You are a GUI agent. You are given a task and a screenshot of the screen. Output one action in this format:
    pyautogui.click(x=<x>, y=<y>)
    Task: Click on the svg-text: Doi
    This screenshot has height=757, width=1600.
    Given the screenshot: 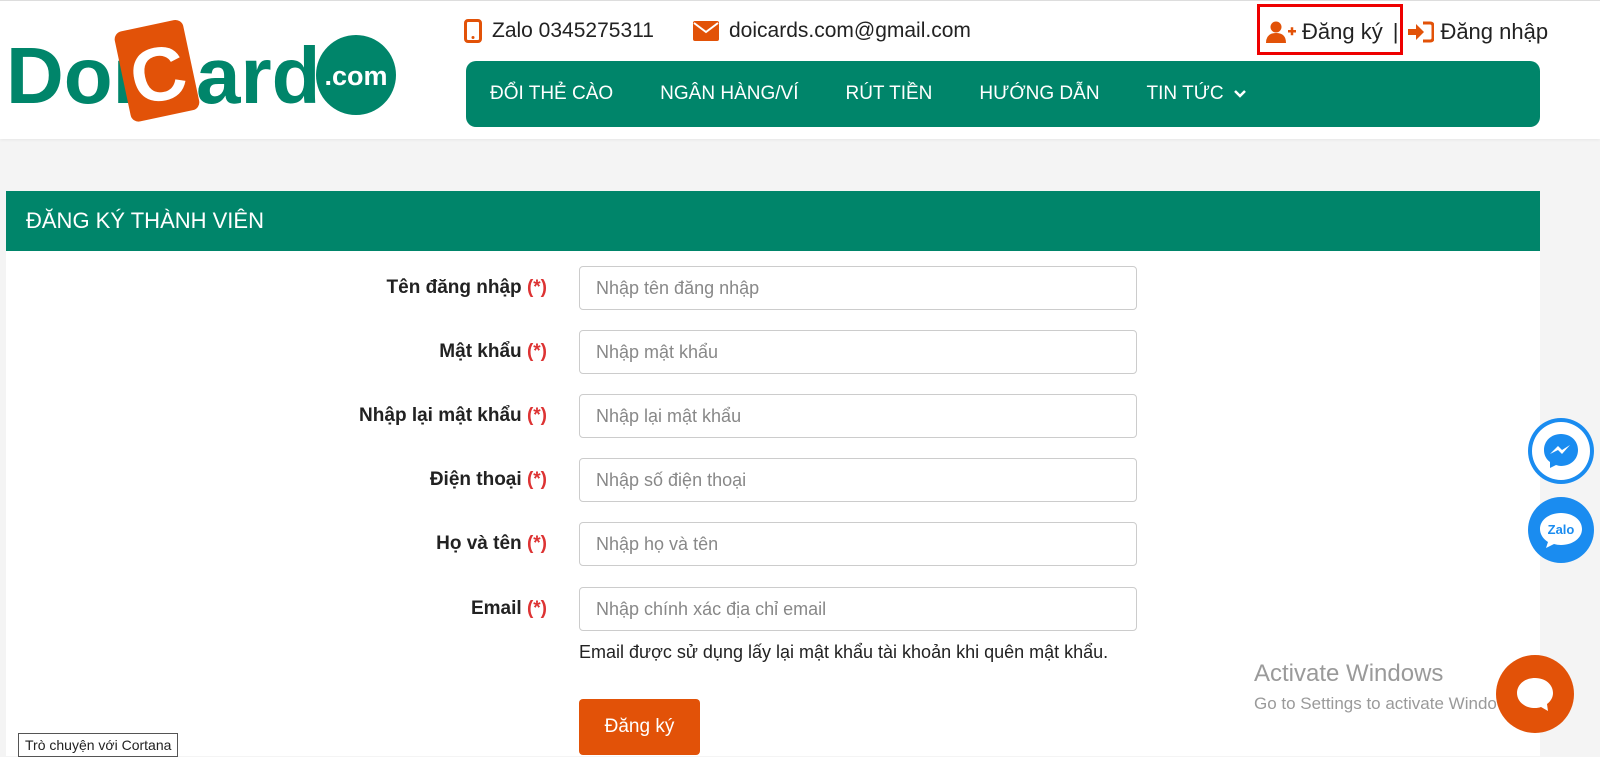 What is the action you would take?
    pyautogui.click(x=70, y=75)
    